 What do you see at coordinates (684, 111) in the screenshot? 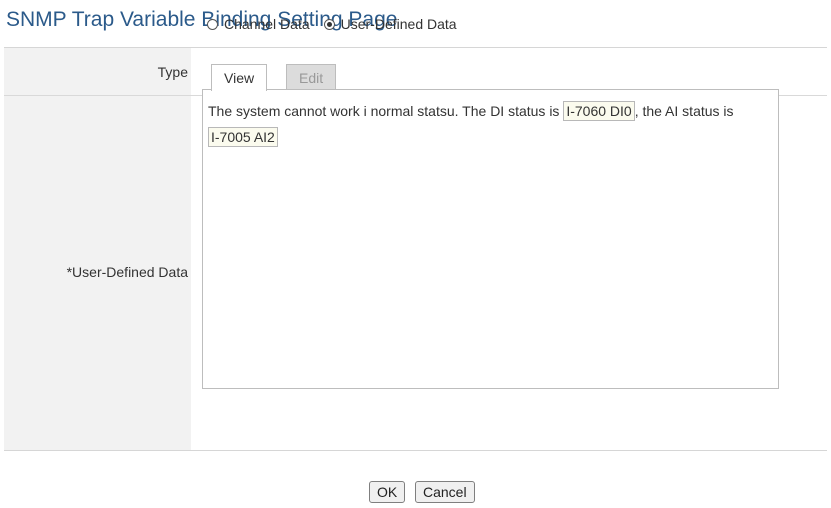
I see `message-text: , the AI status is` at bounding box center [684, 111].